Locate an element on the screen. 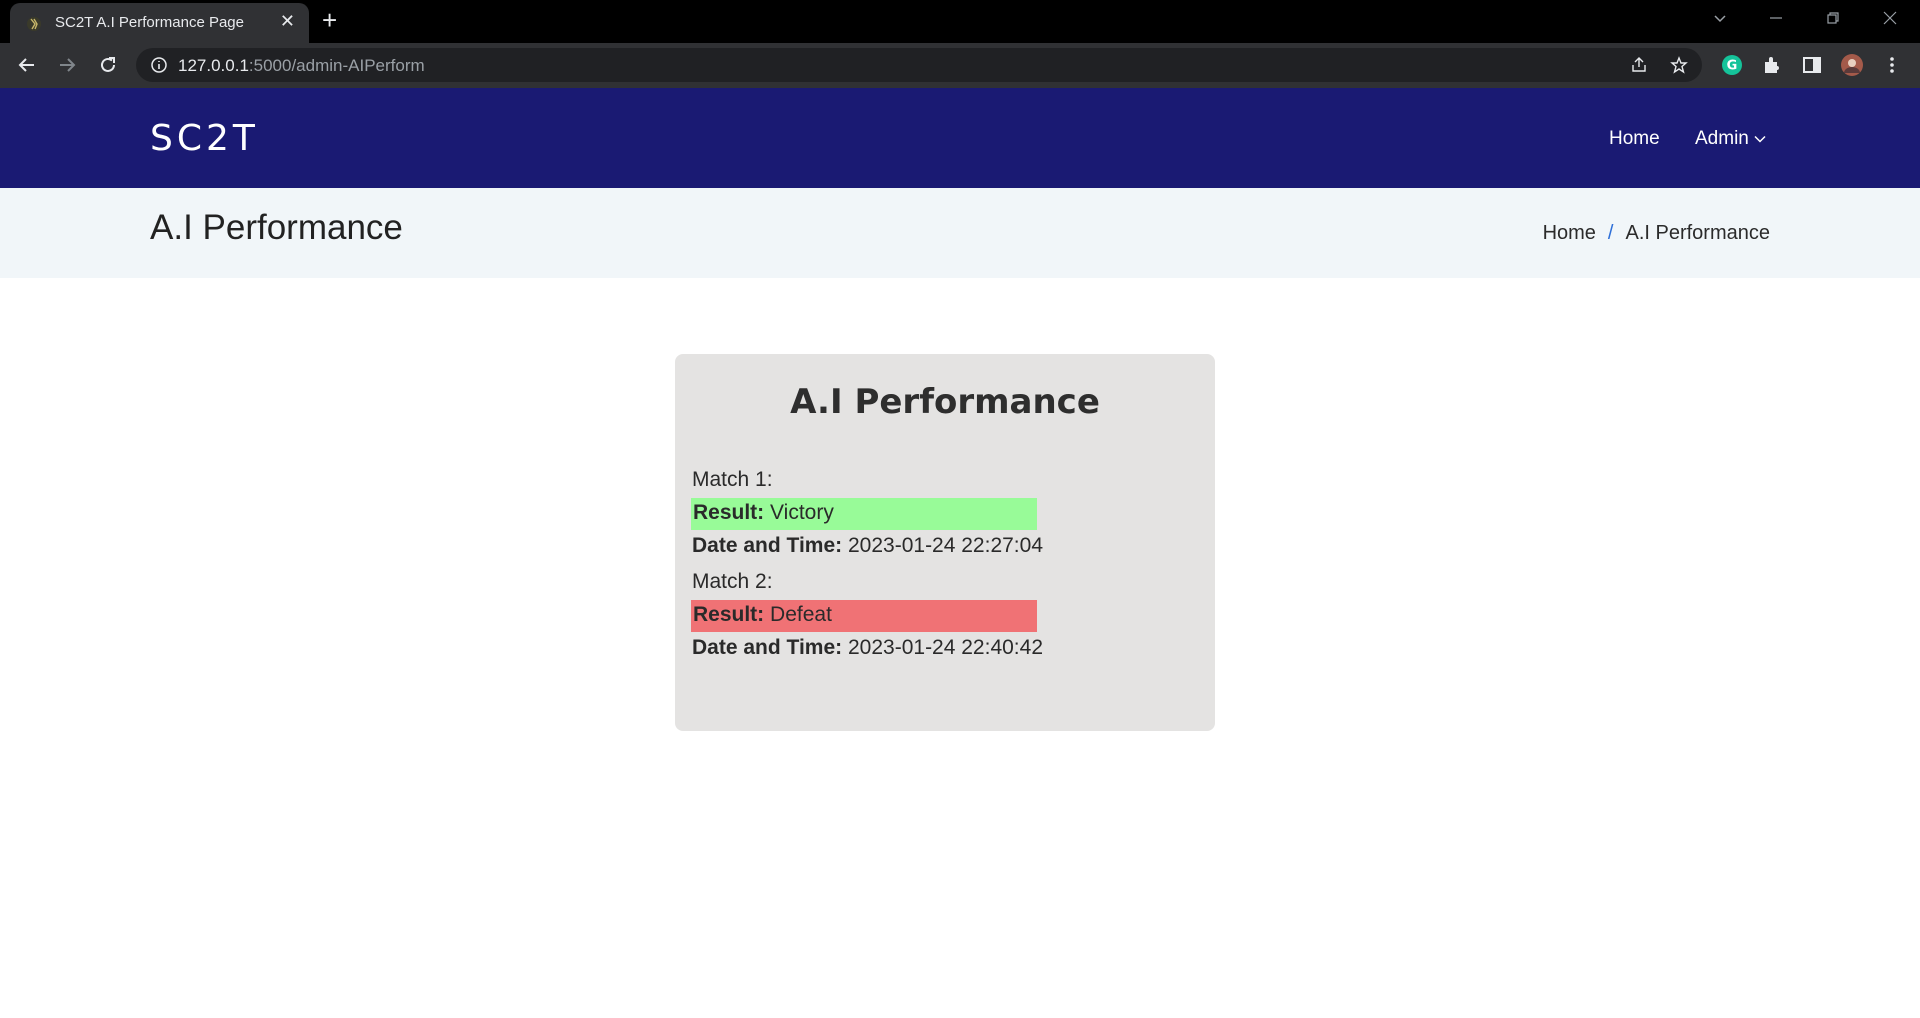 Image resolution: width=1920 pixels, height=1018 pixels. browser-tab: SC2T A.I Performance Page ✕ is located at coordinates (159, 23).